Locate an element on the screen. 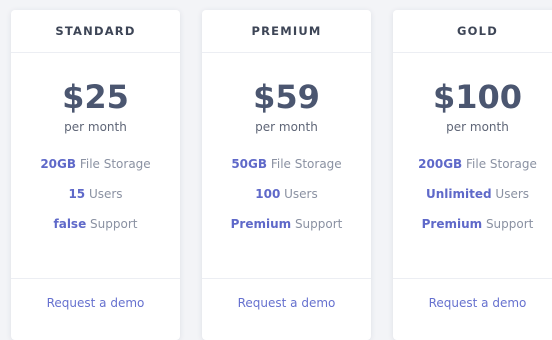 The width and height of the screenshot is (552, 340). plan-name: STANDARD is located at coordinates (95, 31).